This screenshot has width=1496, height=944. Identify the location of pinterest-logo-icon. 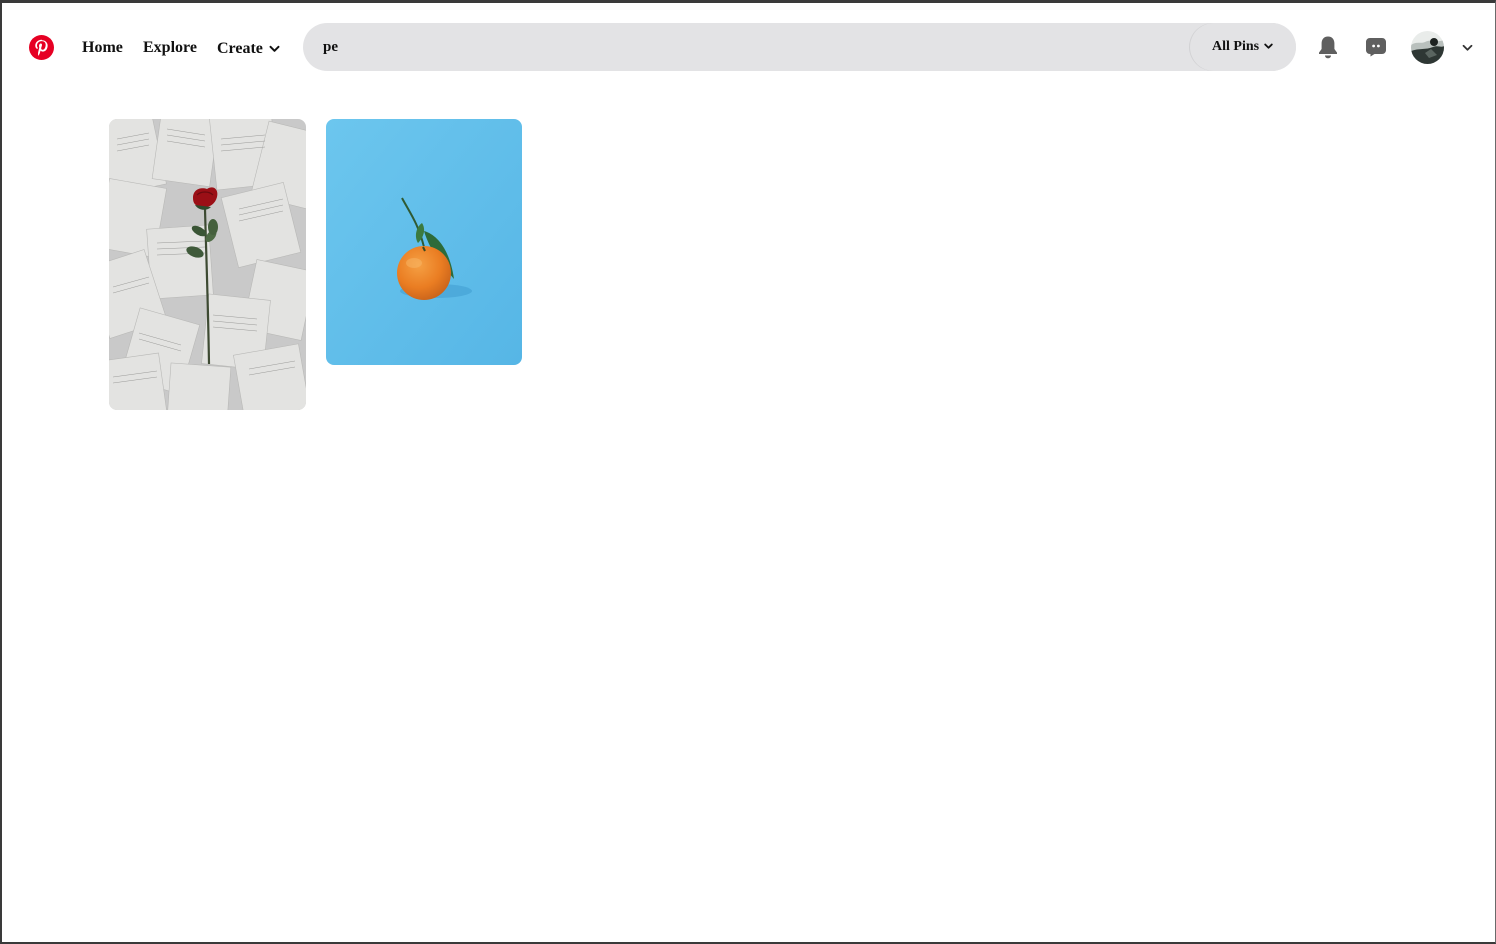
(41, 47).